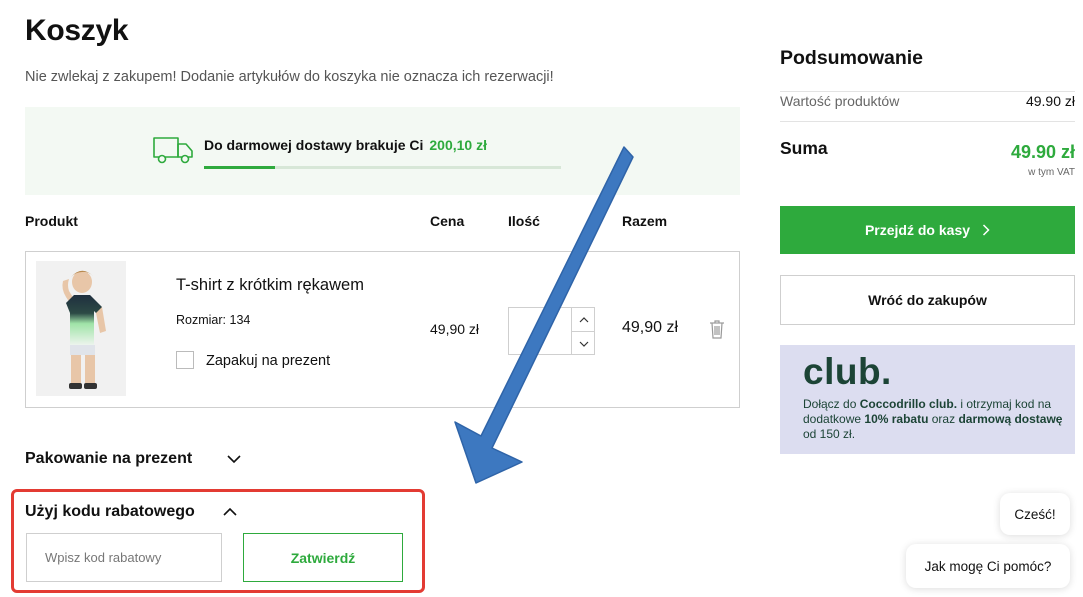 The height and width of the screenshot is (597, 1083). What do you see at coordinates (524, 221) in the screenshot?
I see `header-quantity: Ilość` at bounding box center [524, 221].